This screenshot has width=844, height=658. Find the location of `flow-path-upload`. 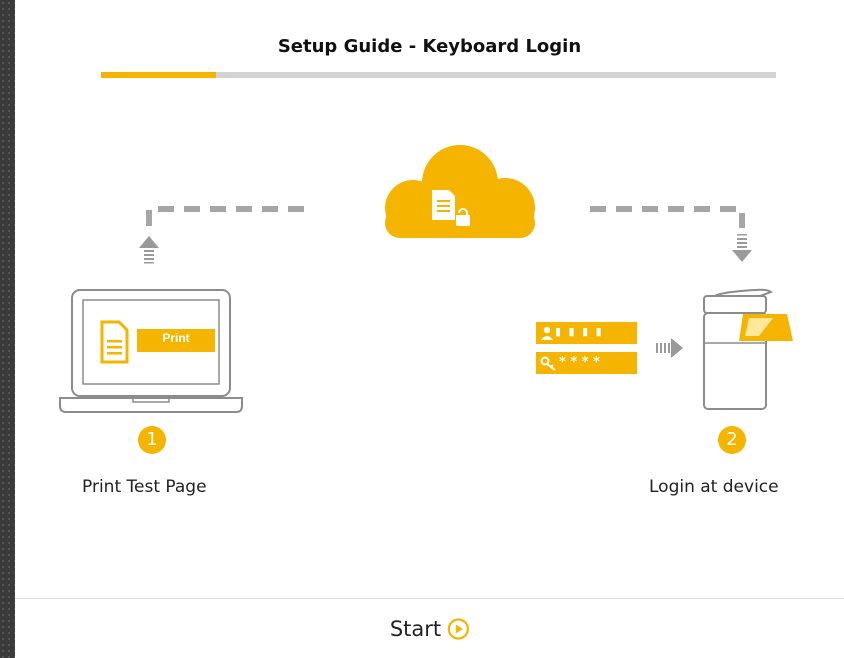

flow-path-upload is located at coordinates (225, 217).